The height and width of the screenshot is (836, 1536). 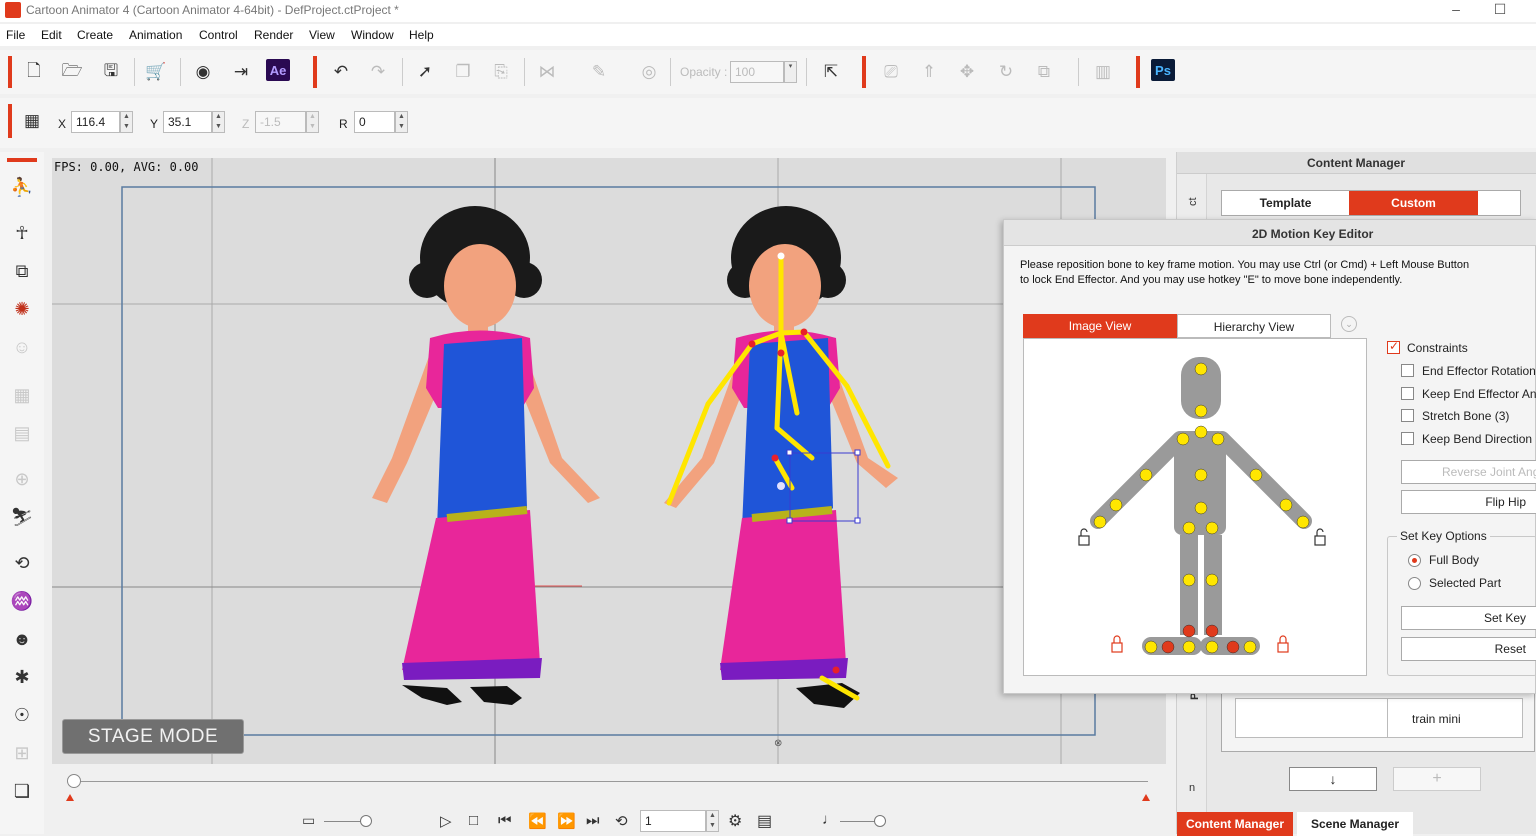 I want to click on side-tab-project: ct, so click(x=1193, y=201).